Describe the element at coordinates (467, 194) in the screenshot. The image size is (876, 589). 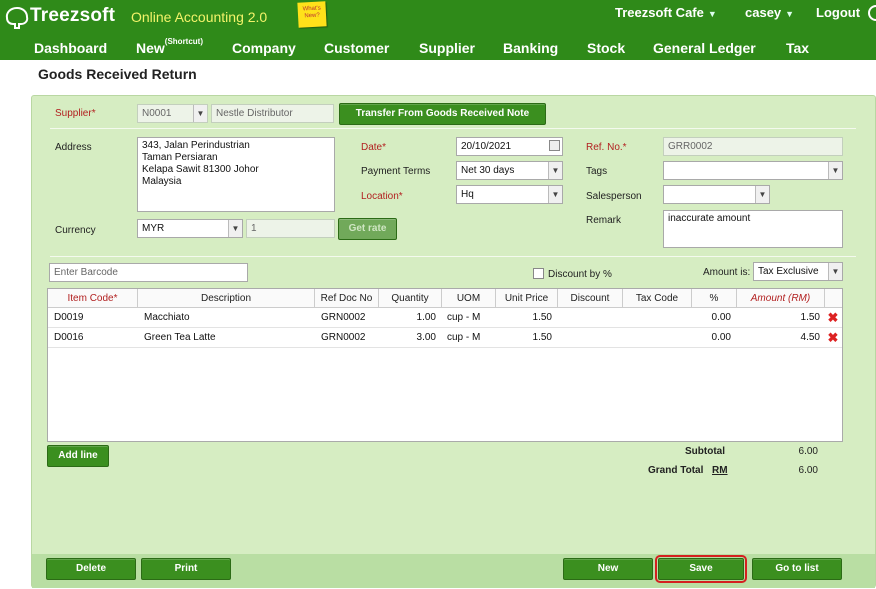
I see `location-value: Hq` at that location.